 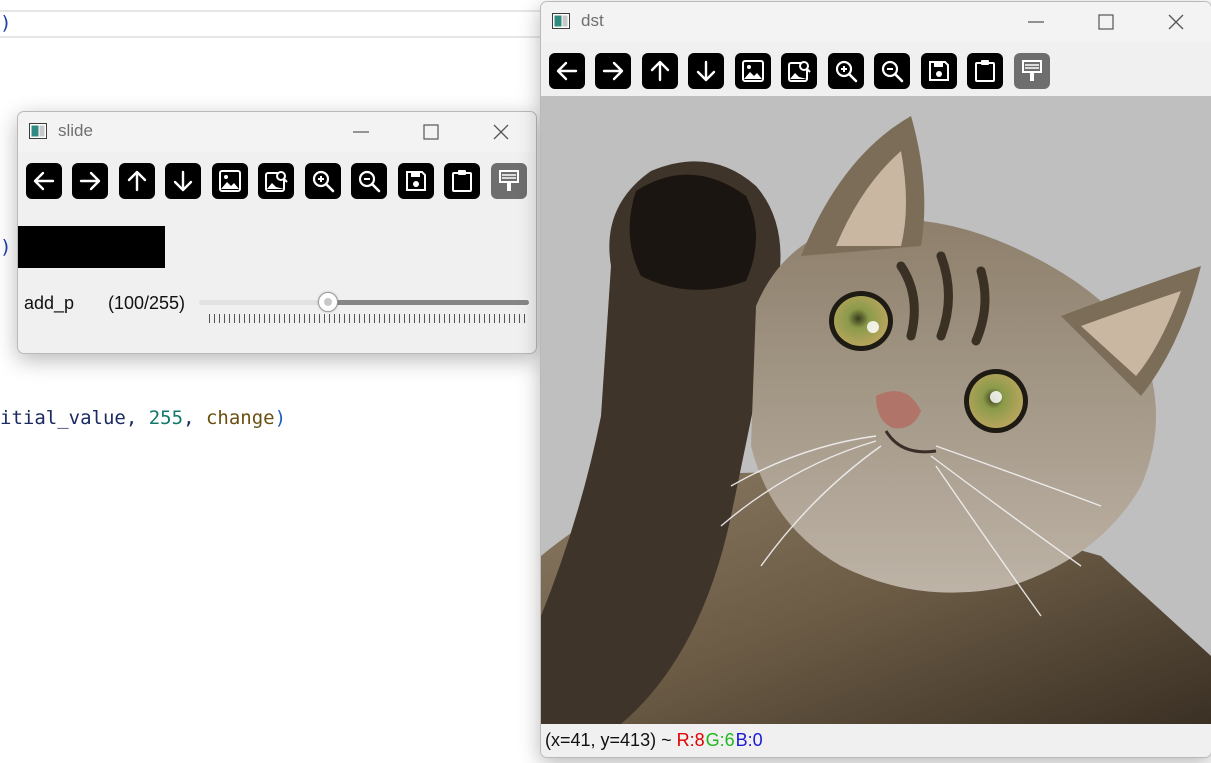 What do you see at coordinates (277, 232) in the screenshot?
I see `slide-window: slide add_p (100/255)` at bounding box center [277, 232].